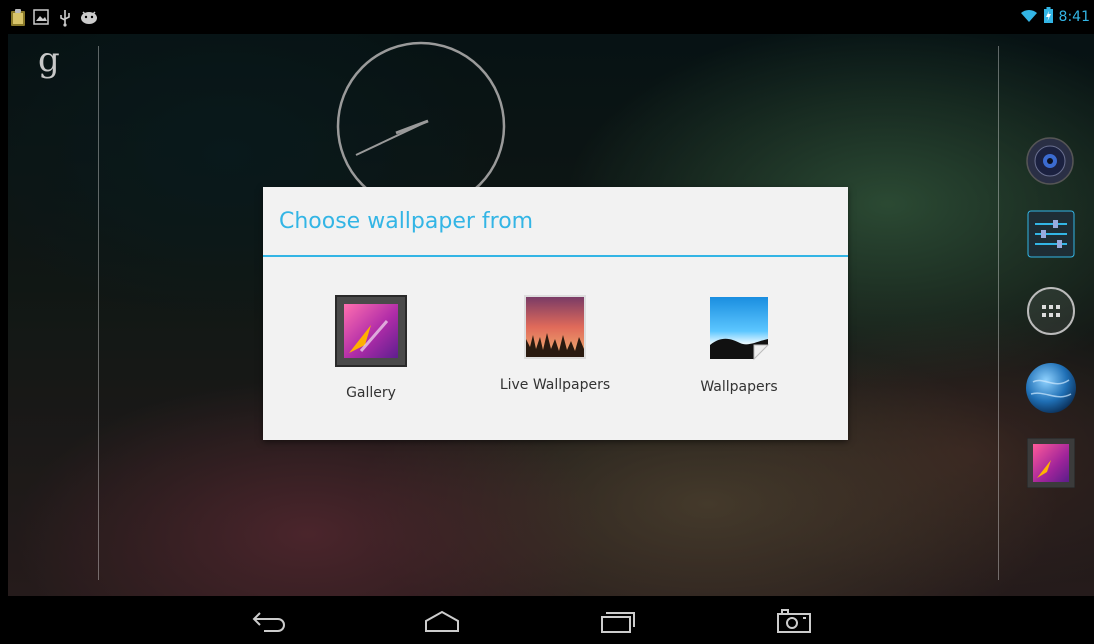 This screenshot has width=1094, height=644. I want to click on browser-globe-icon, so click(1051, 390).